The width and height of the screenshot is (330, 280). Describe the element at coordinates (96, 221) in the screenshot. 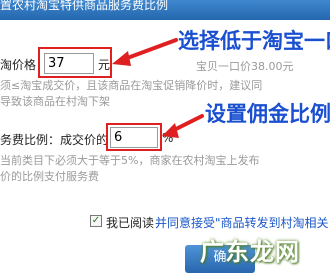

I see `agree-checkbox: ✓` at that location.